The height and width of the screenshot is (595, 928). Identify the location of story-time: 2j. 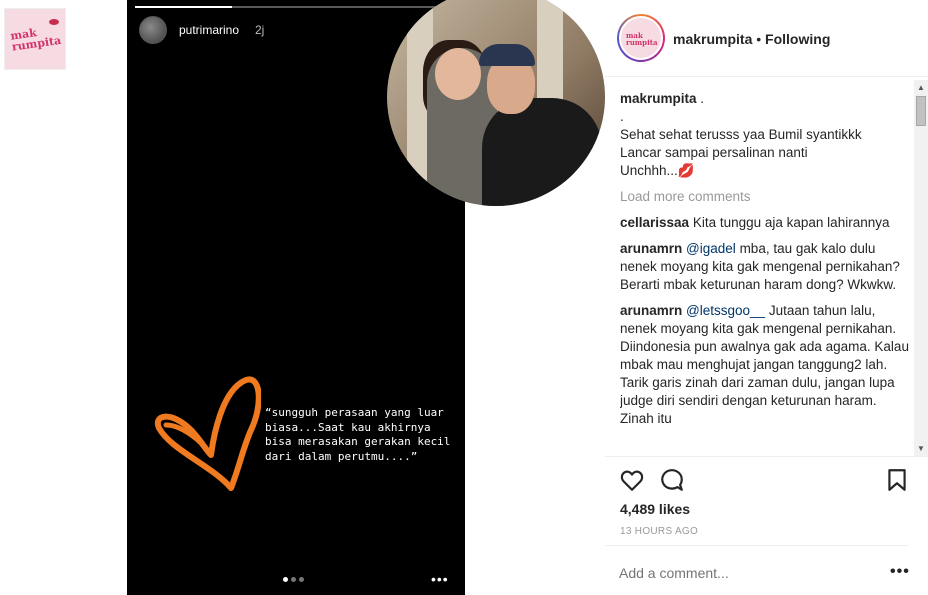
(260, 30).